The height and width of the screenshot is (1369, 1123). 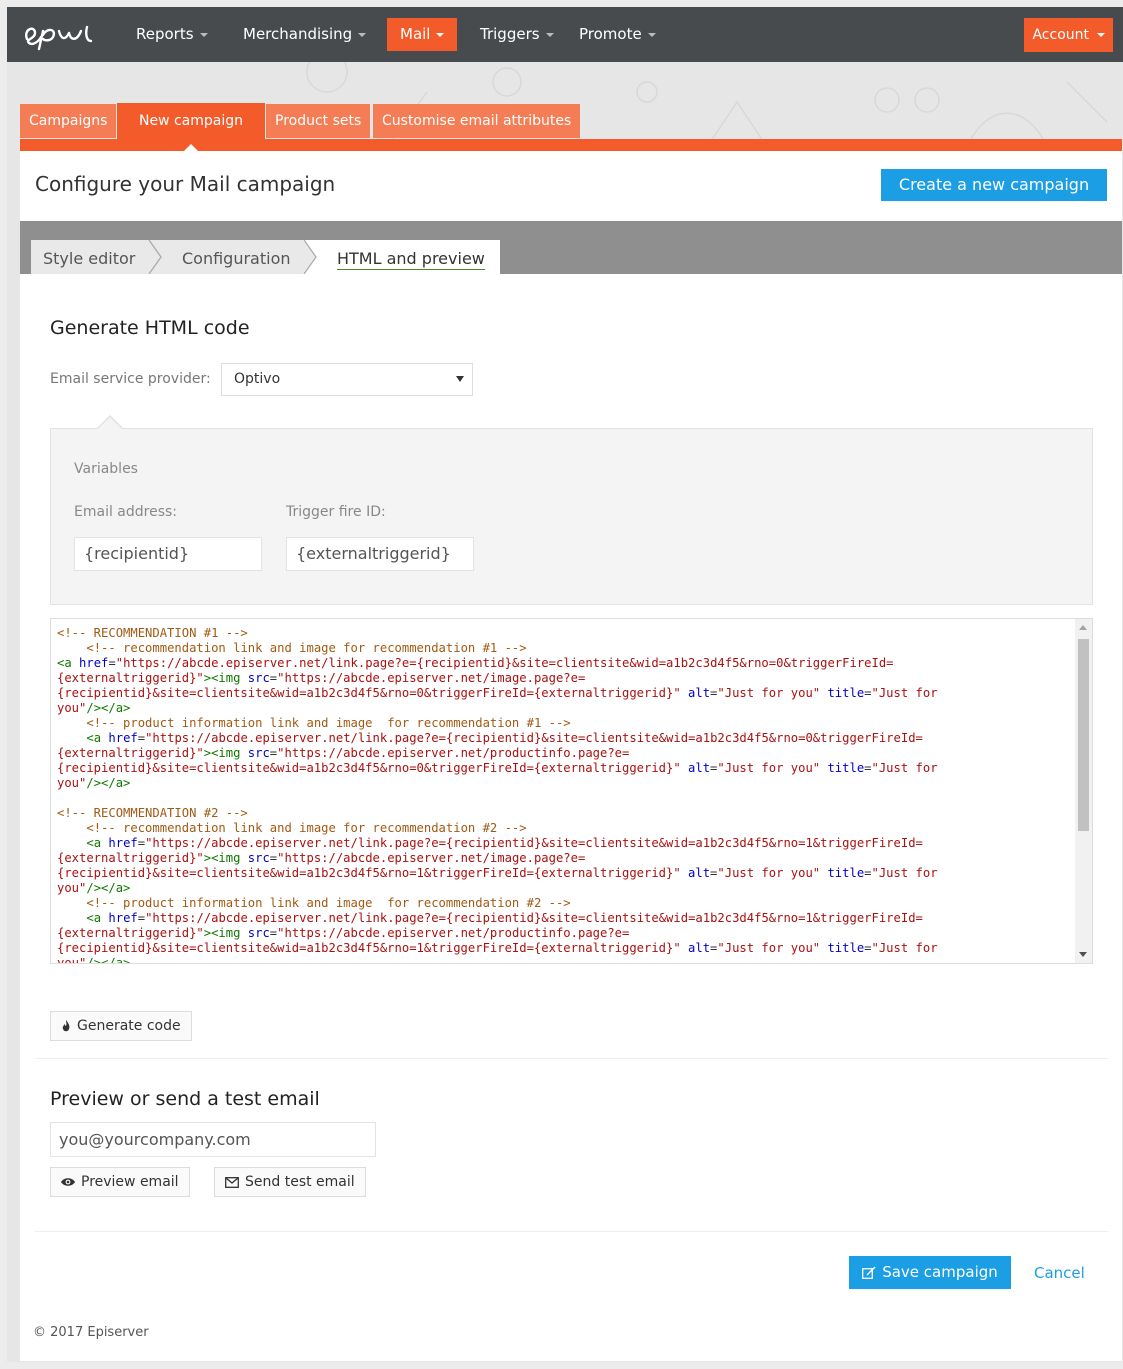 I want to click on scroll-down-icon, so click(x=1083, y=954).